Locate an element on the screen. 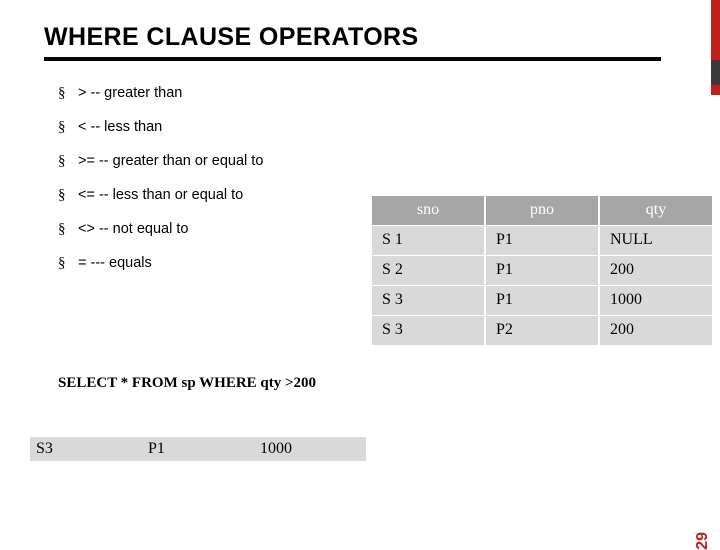 The width and height of the screenshot is (720, 550). list-item-label: <> -- not equal to is located at coordinates (133, 229).